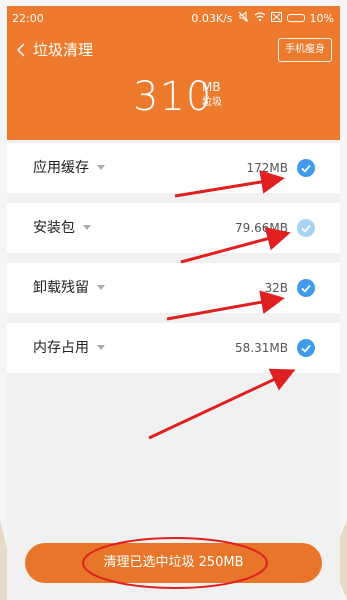  I want to click on list-item-label: 卸载残留, so click(61, 288).